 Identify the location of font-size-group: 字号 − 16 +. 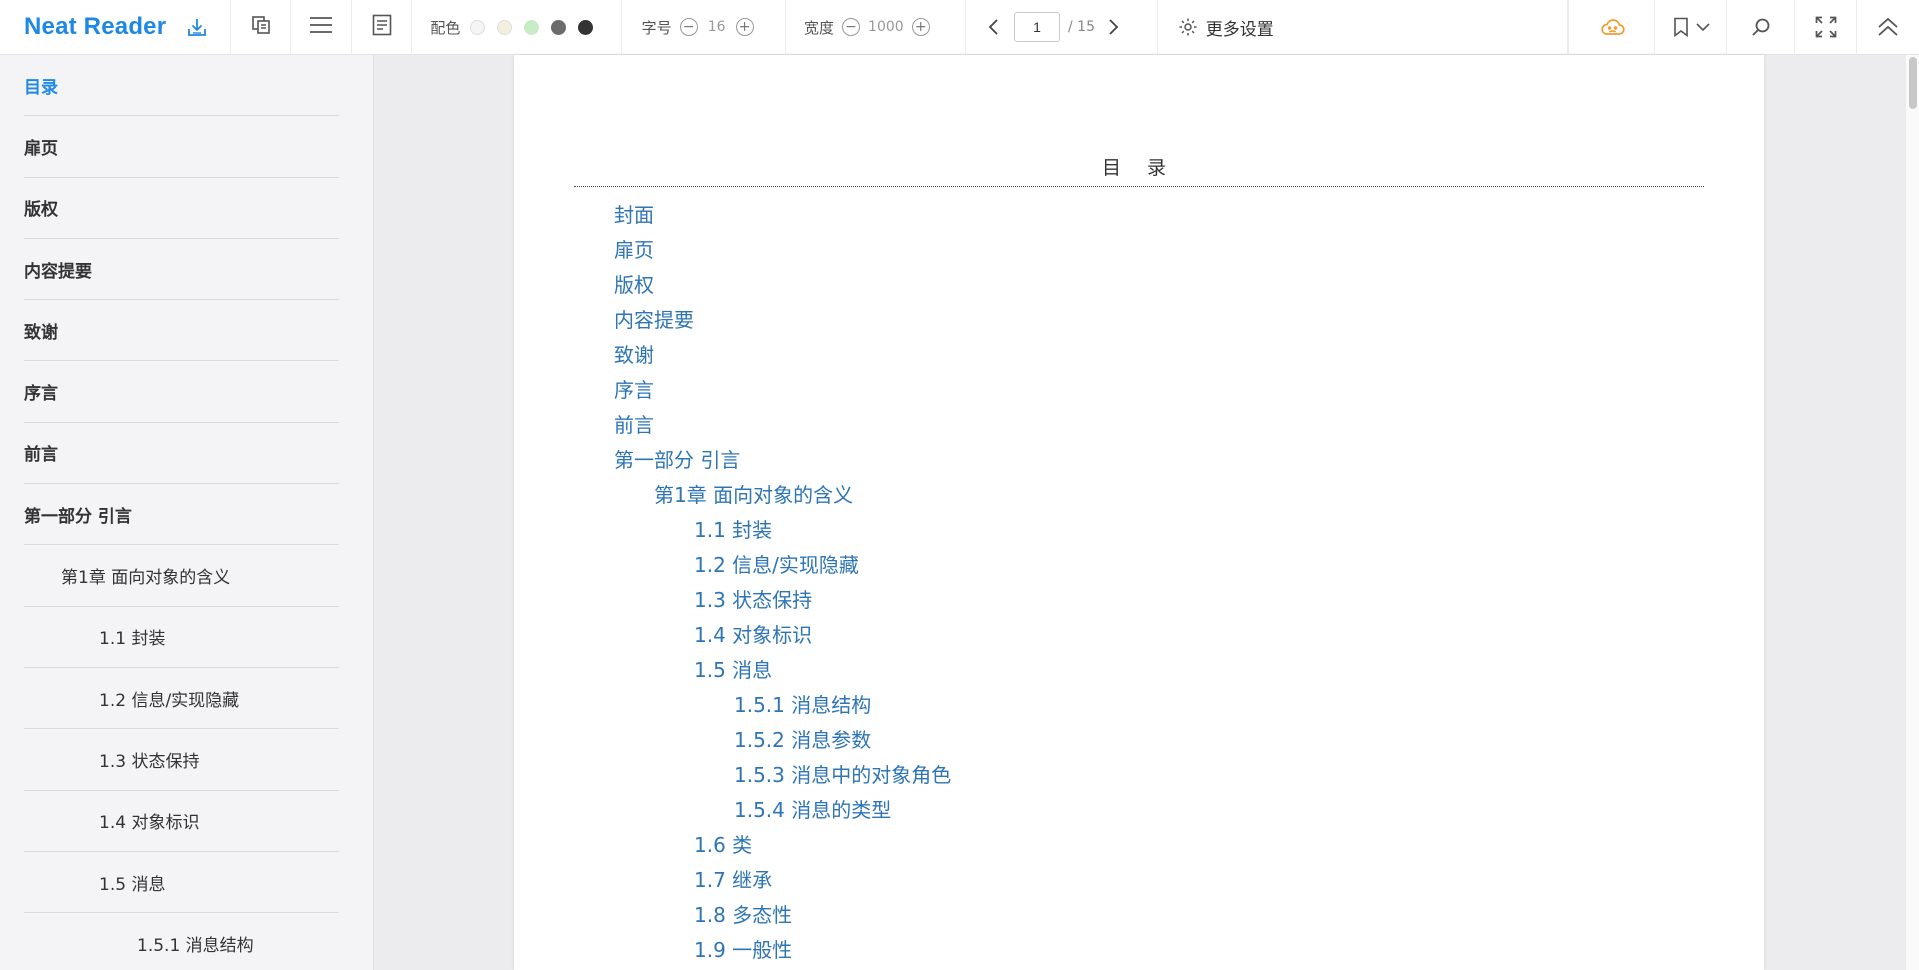
(704, 27).